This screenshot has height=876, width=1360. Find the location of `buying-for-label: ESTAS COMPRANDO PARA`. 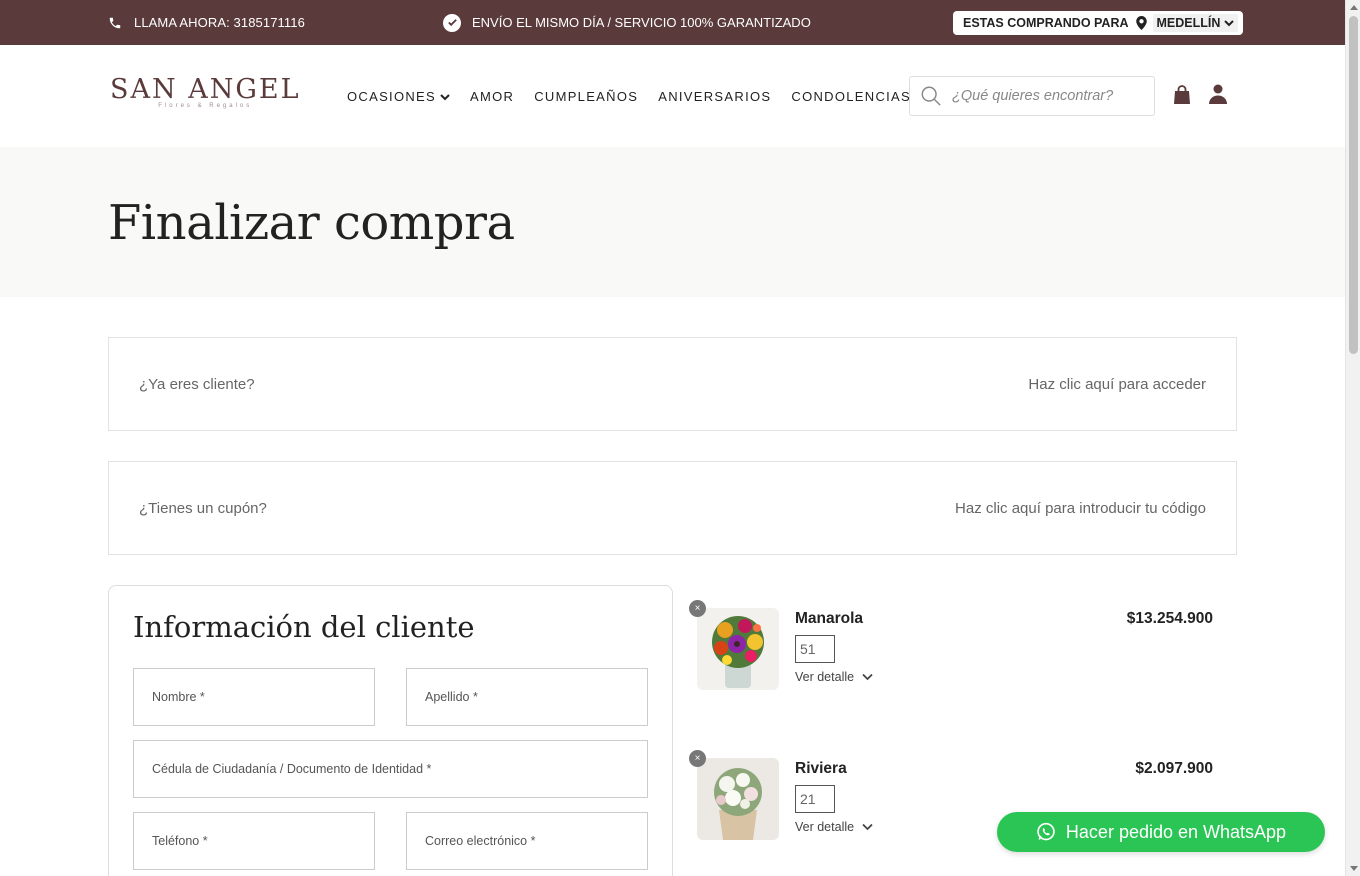

buying-for-label: ESTAS COMPRANDO PARA is located at coordinates (1046, 23).